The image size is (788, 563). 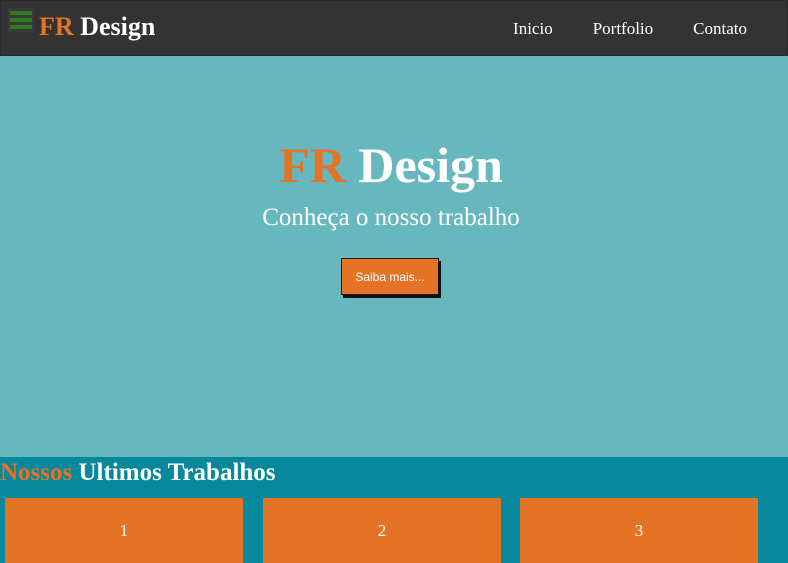 What do you see at coordinates (533, 29) in the screenshot?
I see `nav-link-inicio: Inicio` at bounding box center [533, 29].